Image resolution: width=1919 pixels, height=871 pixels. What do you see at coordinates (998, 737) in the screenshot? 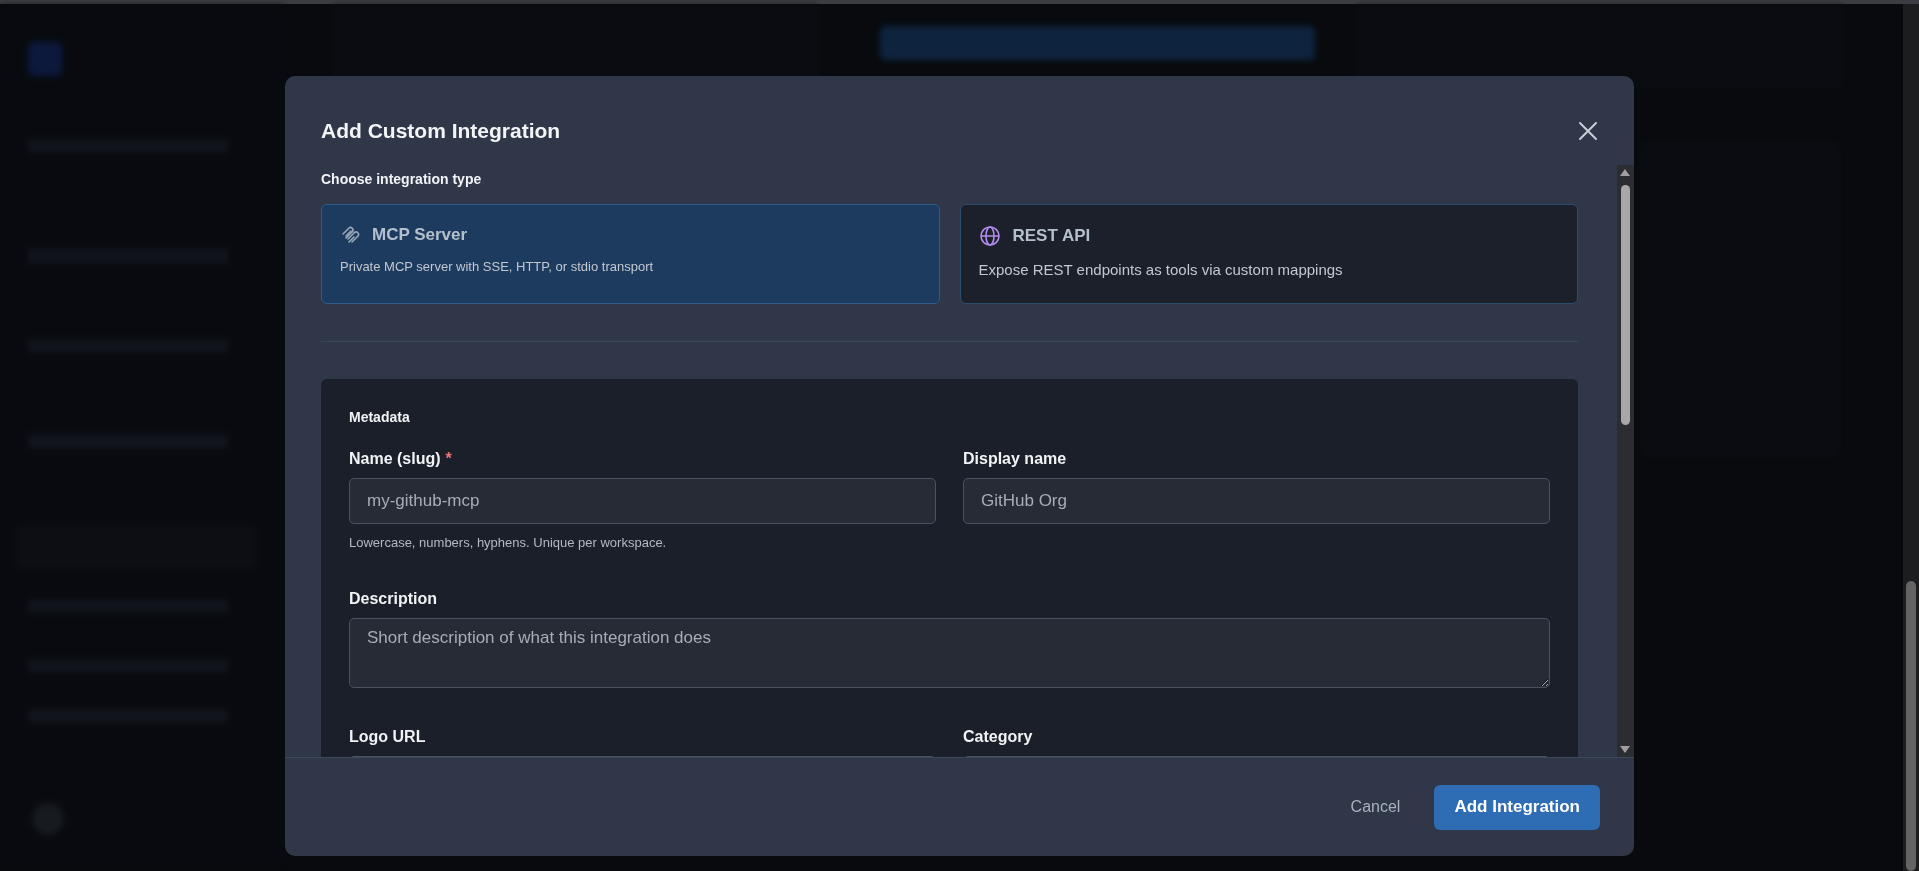
I see `field-label: Category` at bounding box center [998, 737].